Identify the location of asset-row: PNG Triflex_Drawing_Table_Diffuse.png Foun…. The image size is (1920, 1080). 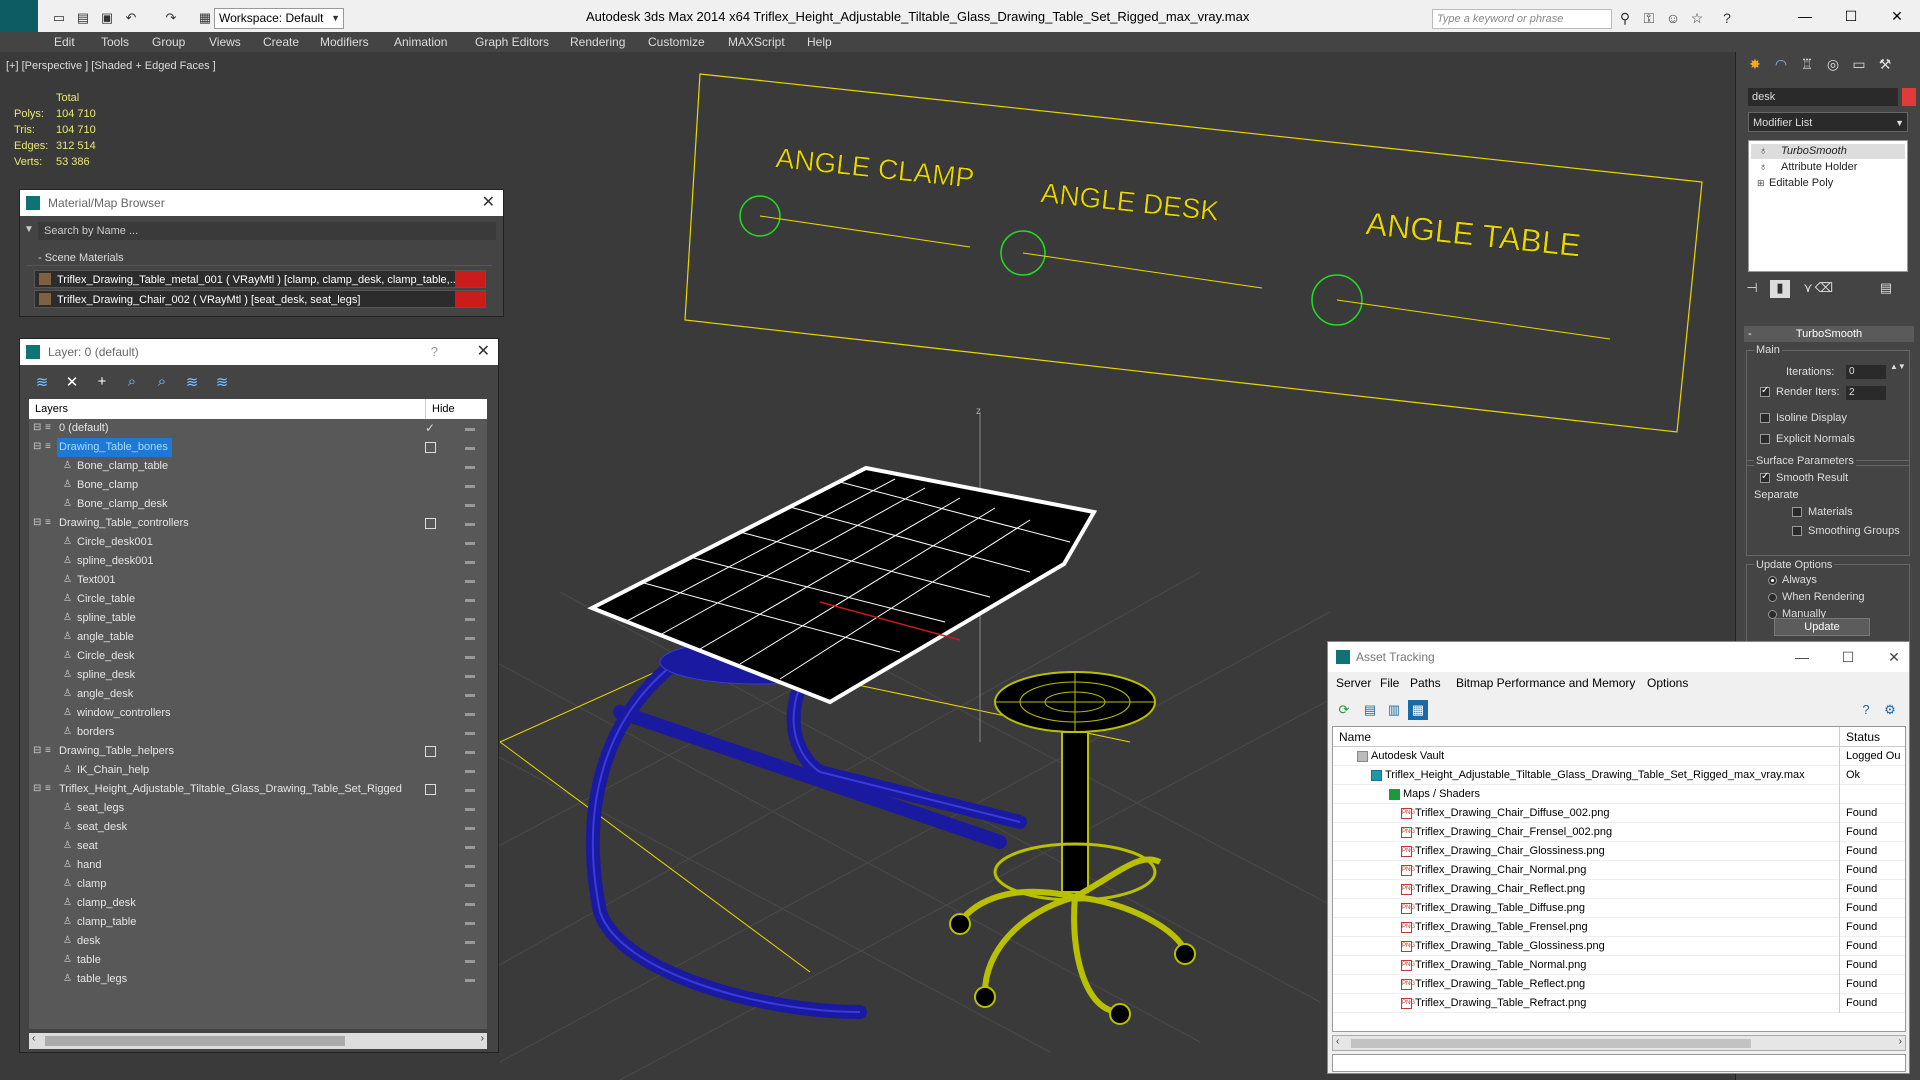
(1619, 908).